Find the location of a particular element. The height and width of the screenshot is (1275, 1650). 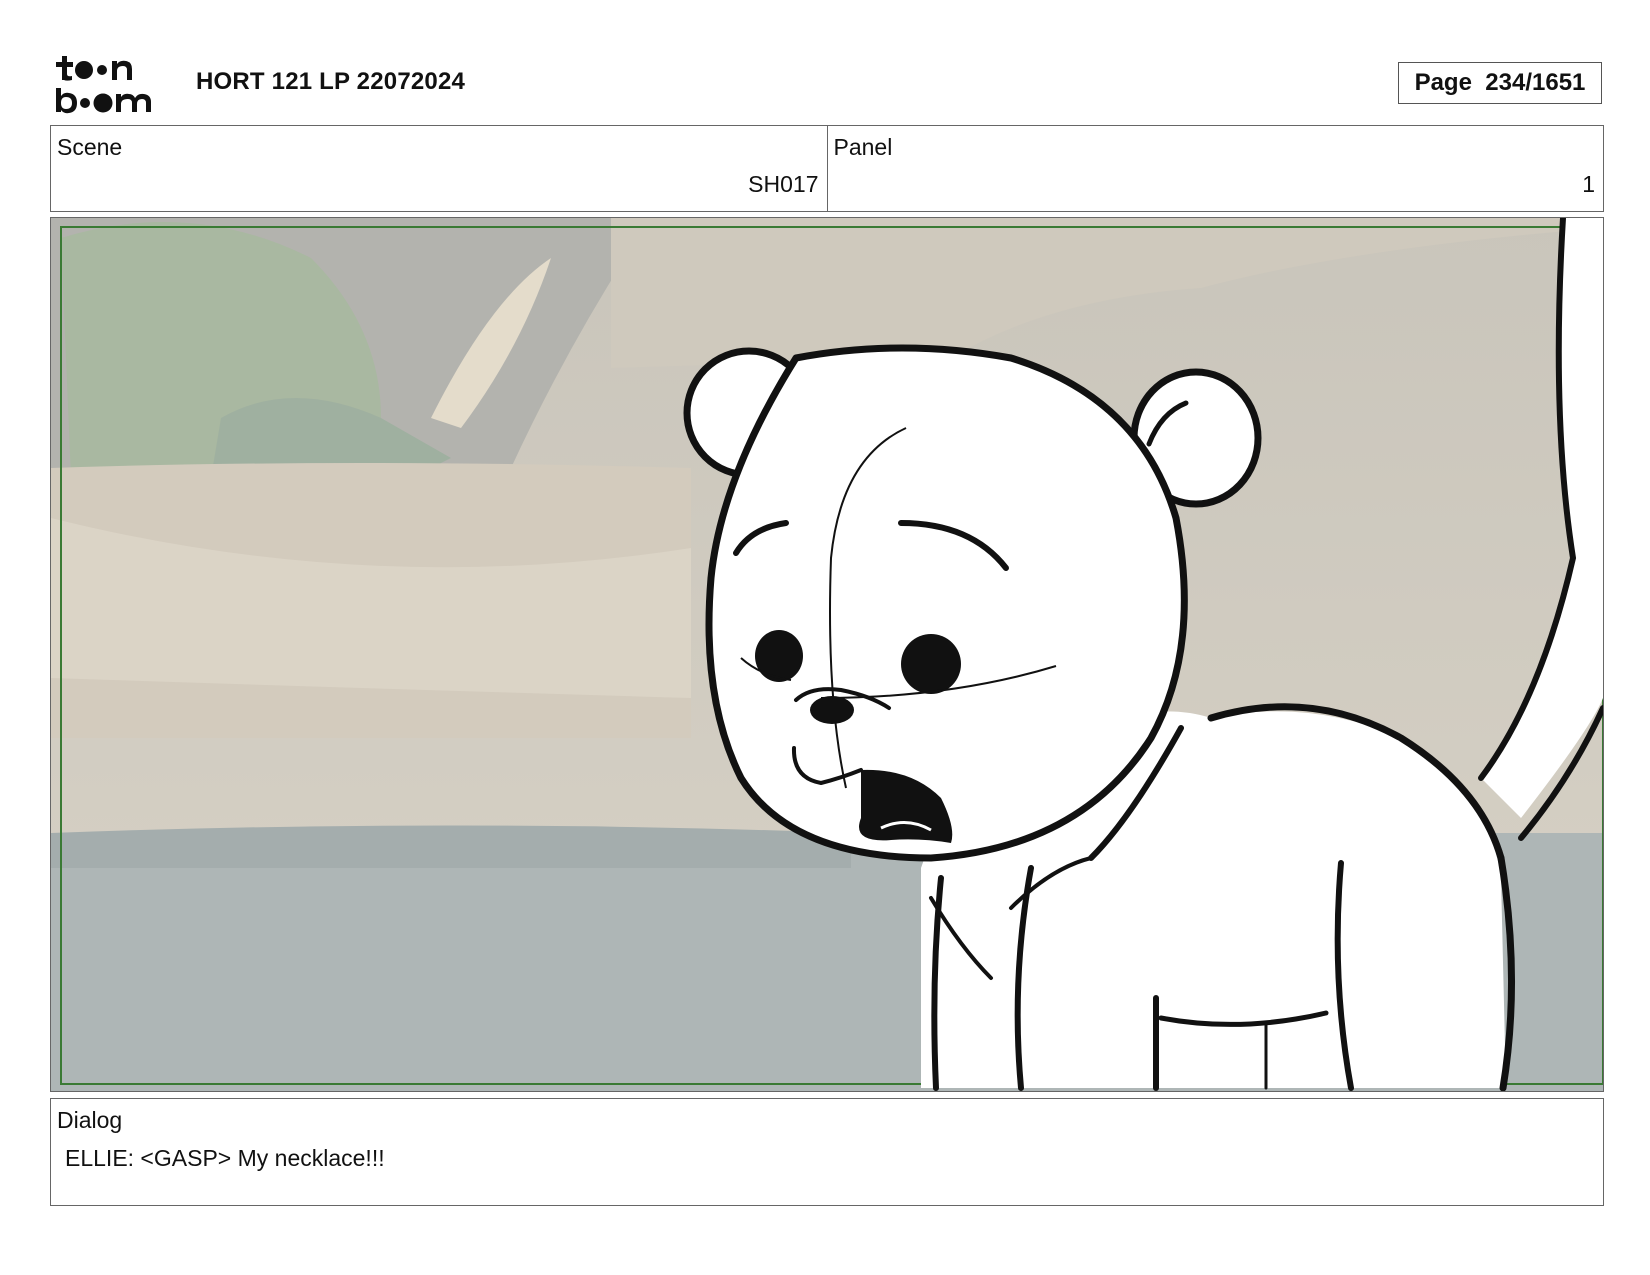

project-title: HORT 121 LP 22072024 is located at coordinates (331, 81).